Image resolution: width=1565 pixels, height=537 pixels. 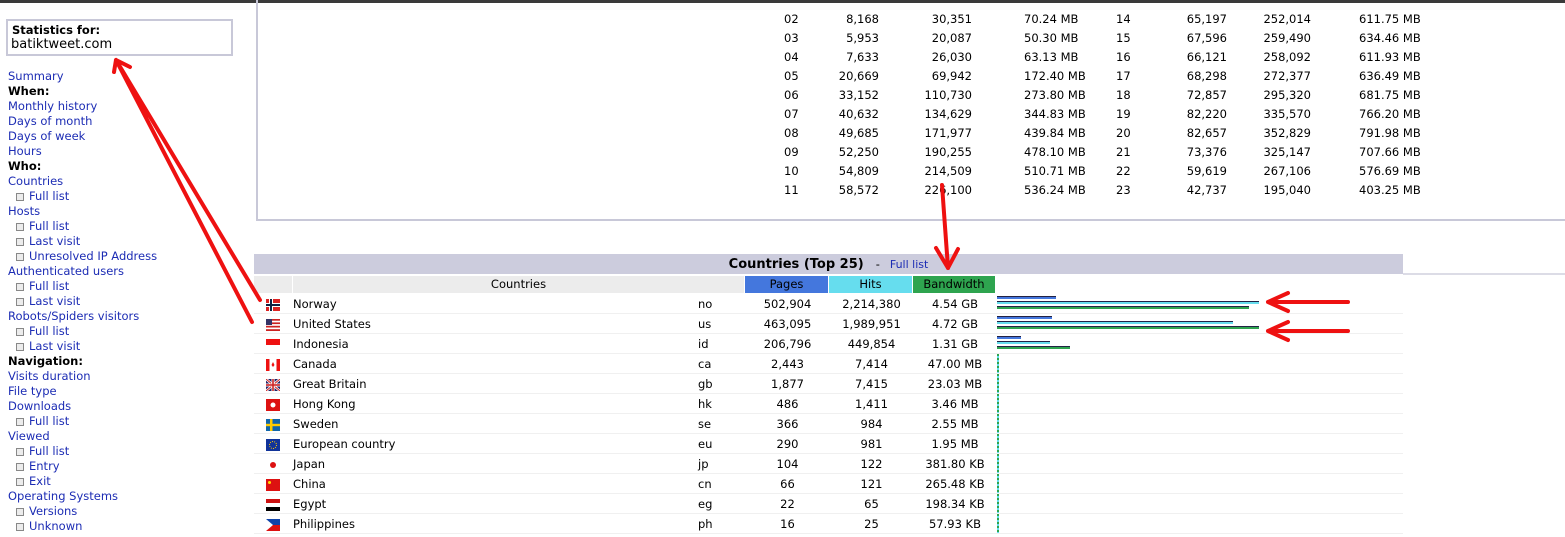 What do you see at coordinates (82, 211) in the screenshot?
I see `menu-link-hosts: Hosts` at bounding box center [82, 211].